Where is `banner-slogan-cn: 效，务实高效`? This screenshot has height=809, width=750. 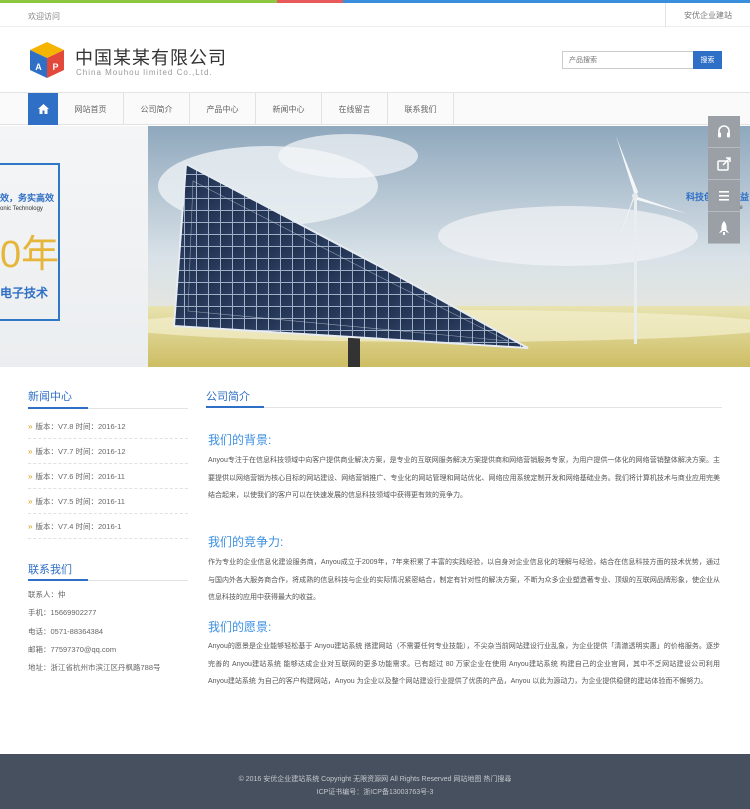 banner-slogan-cn: 效，务实高效 is located at coordinates (27, 198).